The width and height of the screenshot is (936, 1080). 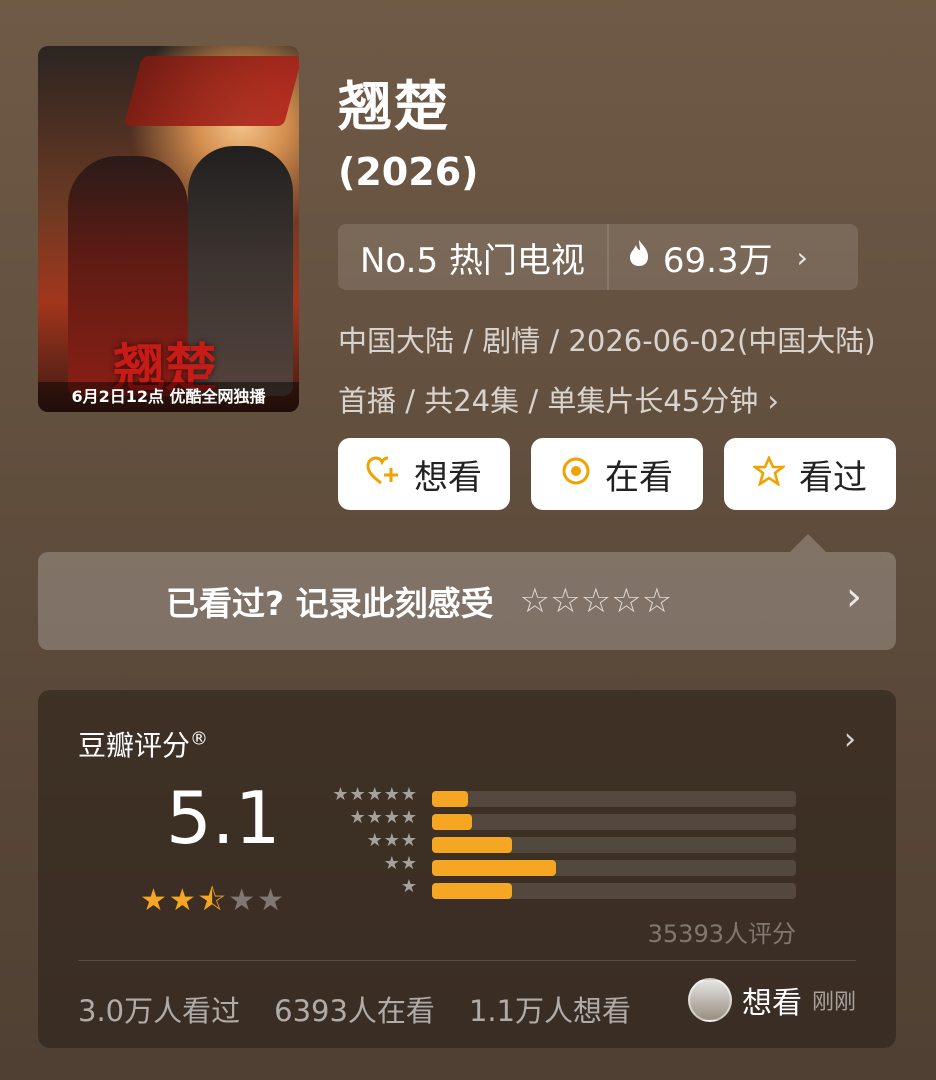 What do you see at coordinates (607, 341) in the screenshot?
I see `meta-line-1: 中国大陆 / 剧情 / 2026-06-02(中国大陆)` at bounding box center [607, 341].